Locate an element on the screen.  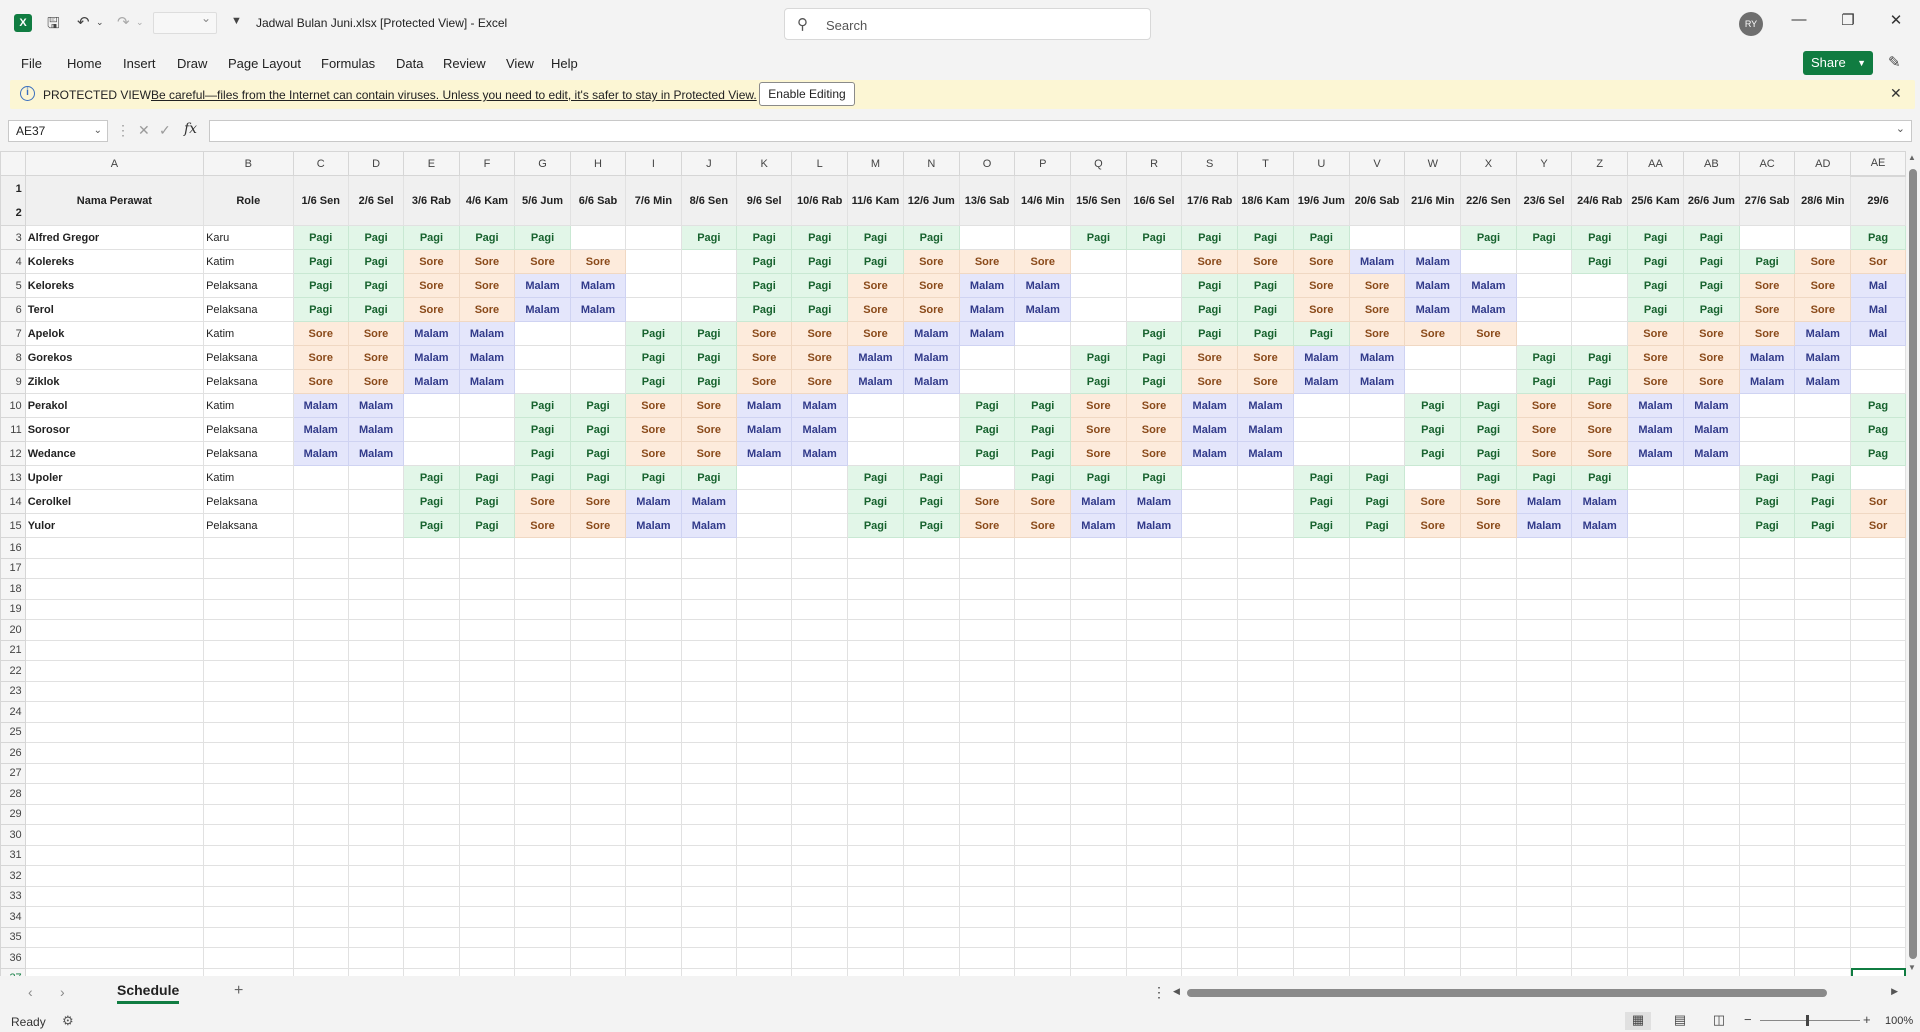
header-cell-date: 9/6 Sel is located at coordinates (764, 200).